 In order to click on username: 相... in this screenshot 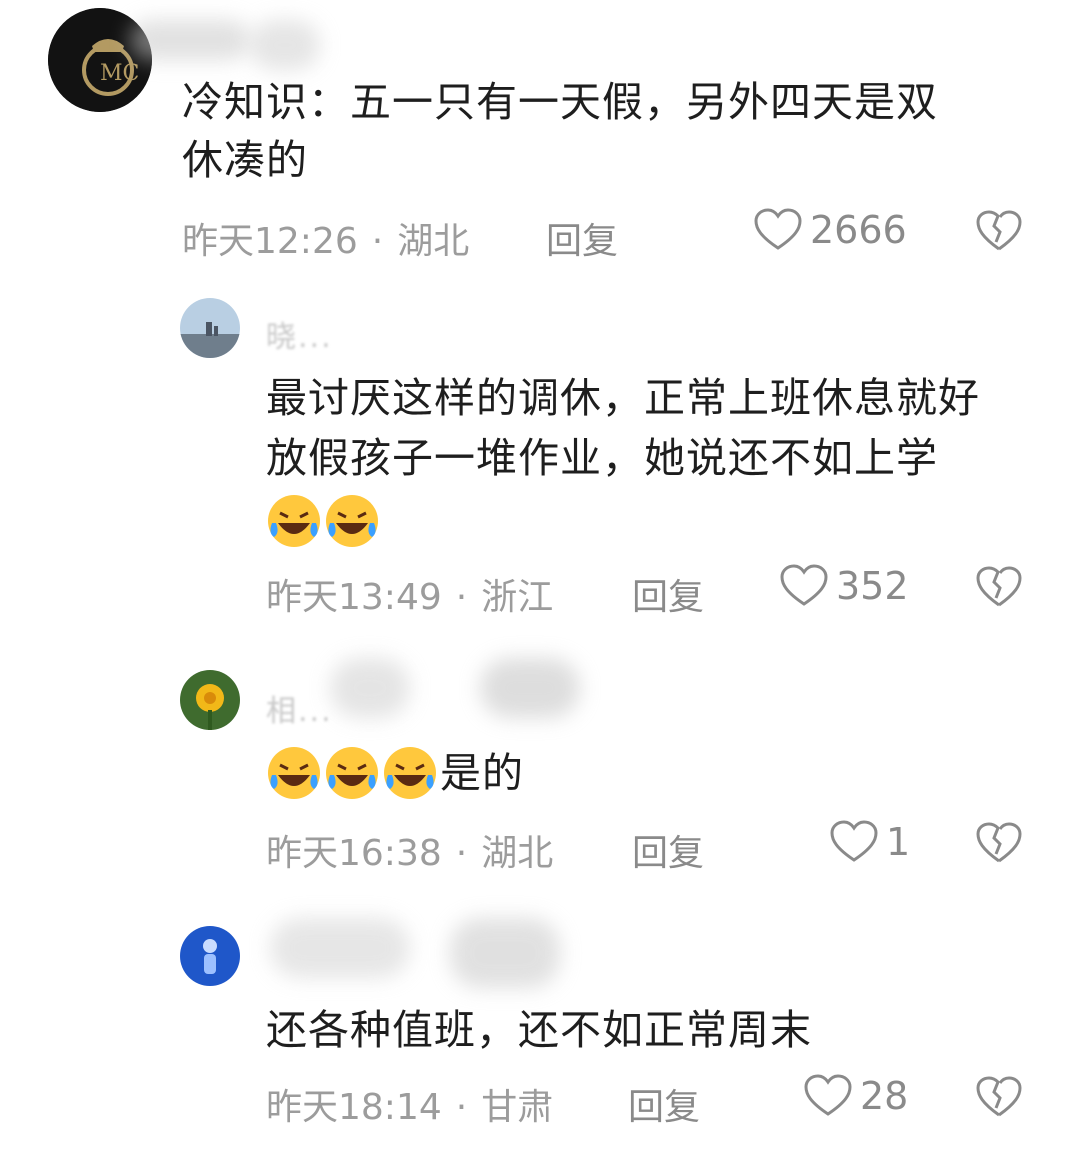, I will do `click(299, 708)`.